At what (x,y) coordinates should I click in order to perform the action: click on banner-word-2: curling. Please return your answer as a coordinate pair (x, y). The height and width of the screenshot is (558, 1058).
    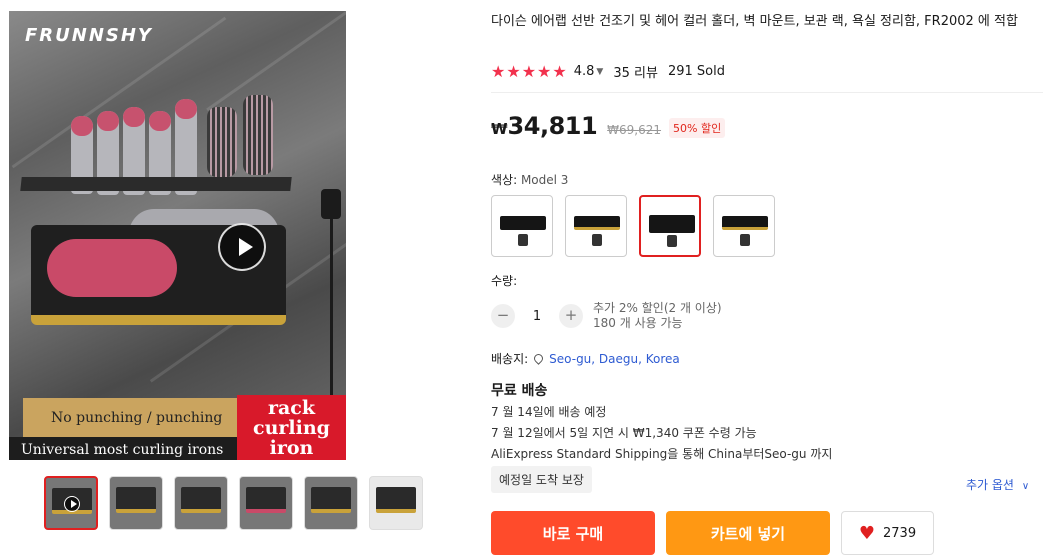
    Looking at the image, I should click on (291, 428).